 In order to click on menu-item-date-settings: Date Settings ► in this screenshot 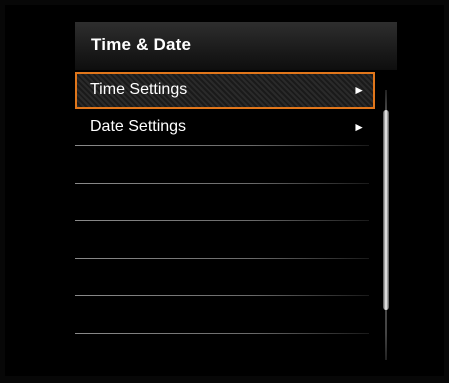, I will do `click(225, 127)`.